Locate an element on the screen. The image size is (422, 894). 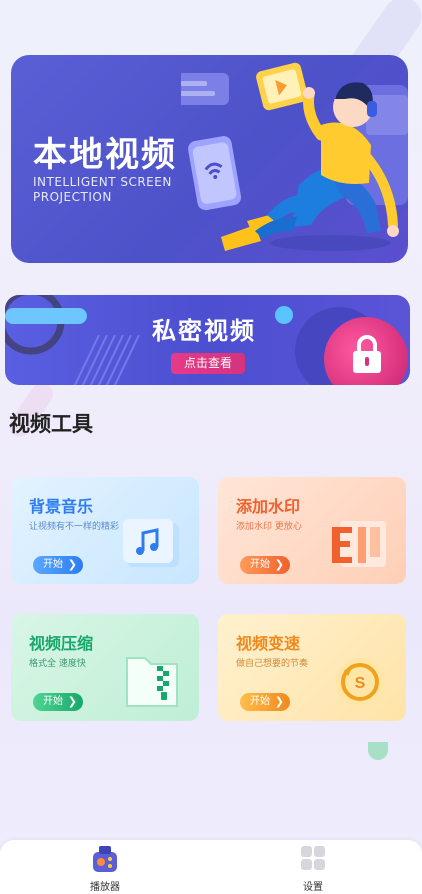
nav-item-player: 播放器 is located at coordinates (105, 867).